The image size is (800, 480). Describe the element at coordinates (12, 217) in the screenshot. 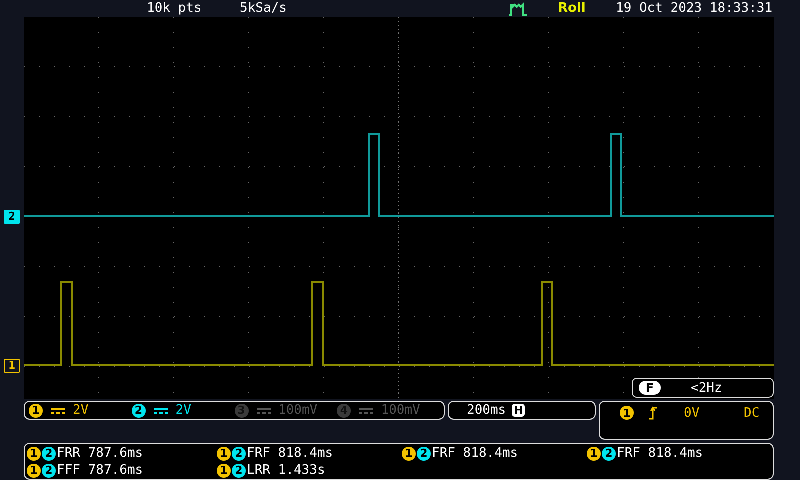

I see `channel-marker: 2` at that location.